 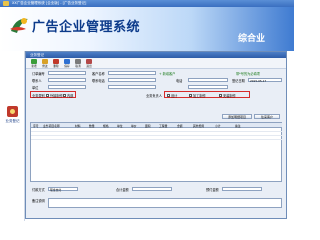 I want to click on company-label: 单位, so click(x=35, y=88).